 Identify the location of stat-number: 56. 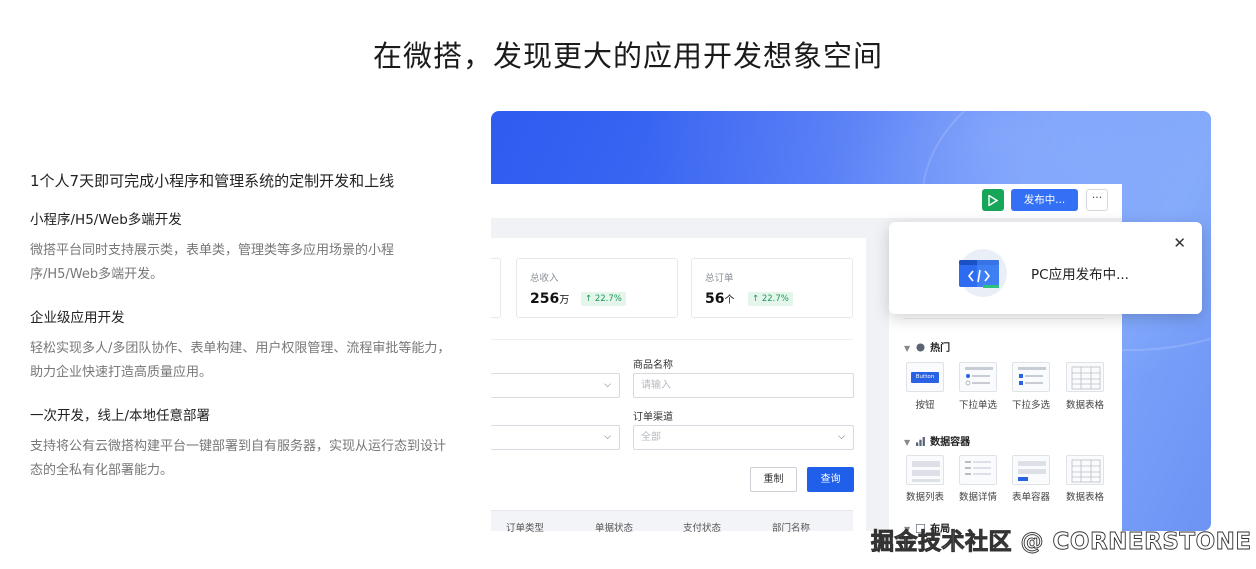
(715, 299).